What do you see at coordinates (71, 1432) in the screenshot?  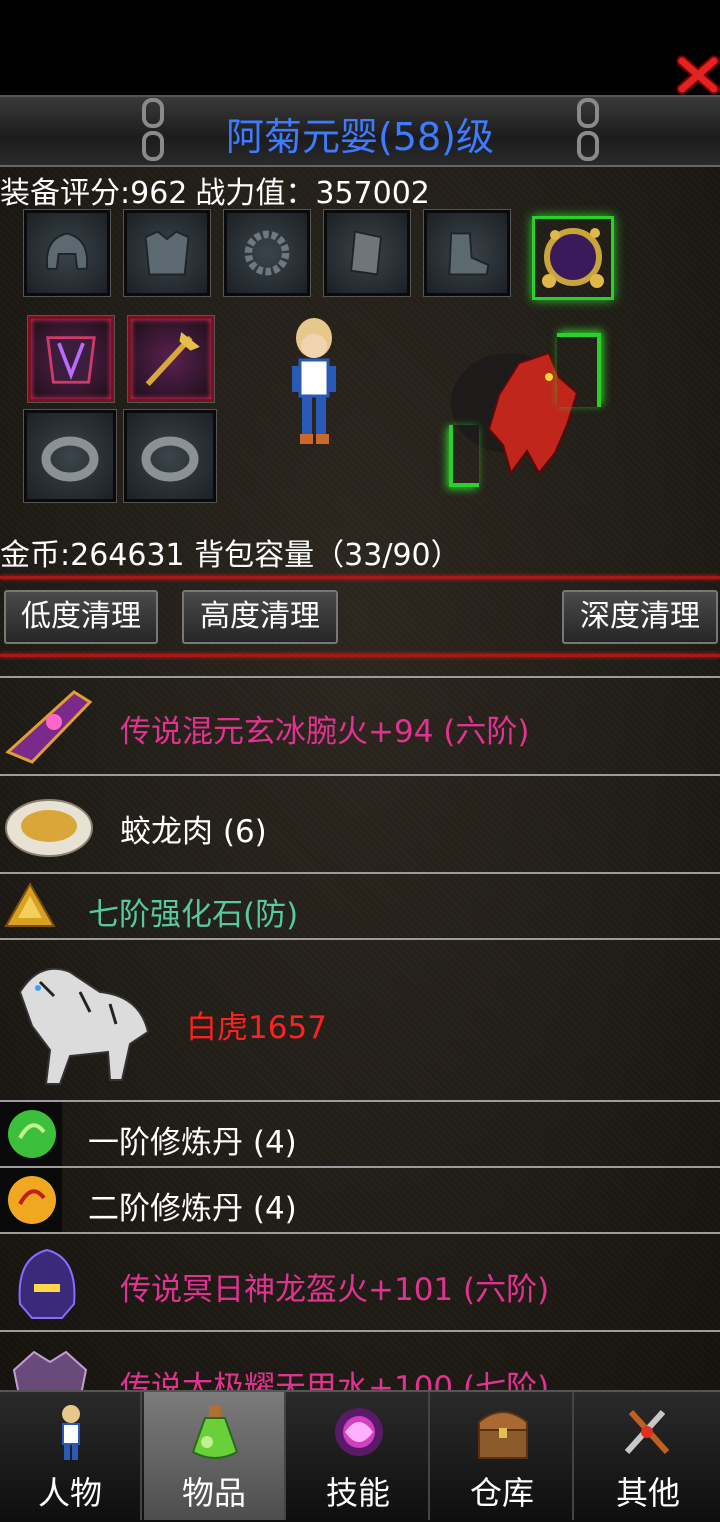 I see `character-tab-icon` at bounding box center [71, 1432].